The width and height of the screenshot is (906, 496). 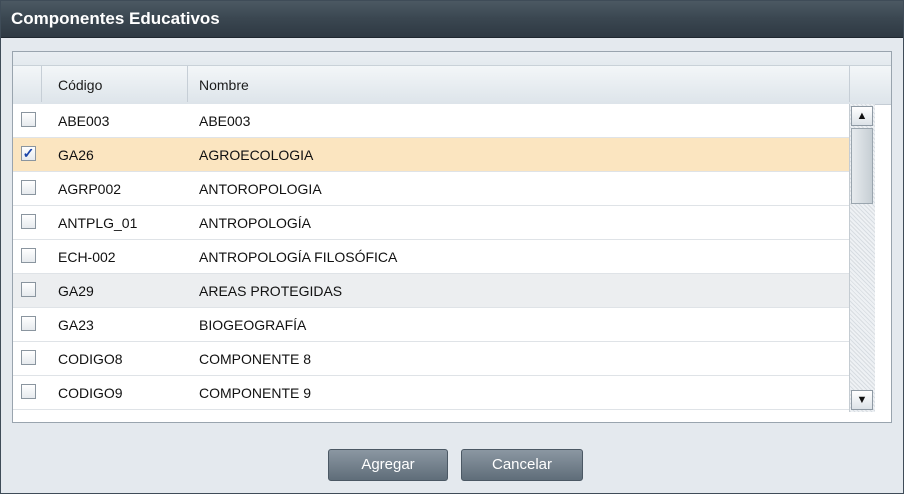 I want to click on cell-name: ANTROPOLOGÍA, so click(x=255, y=223).